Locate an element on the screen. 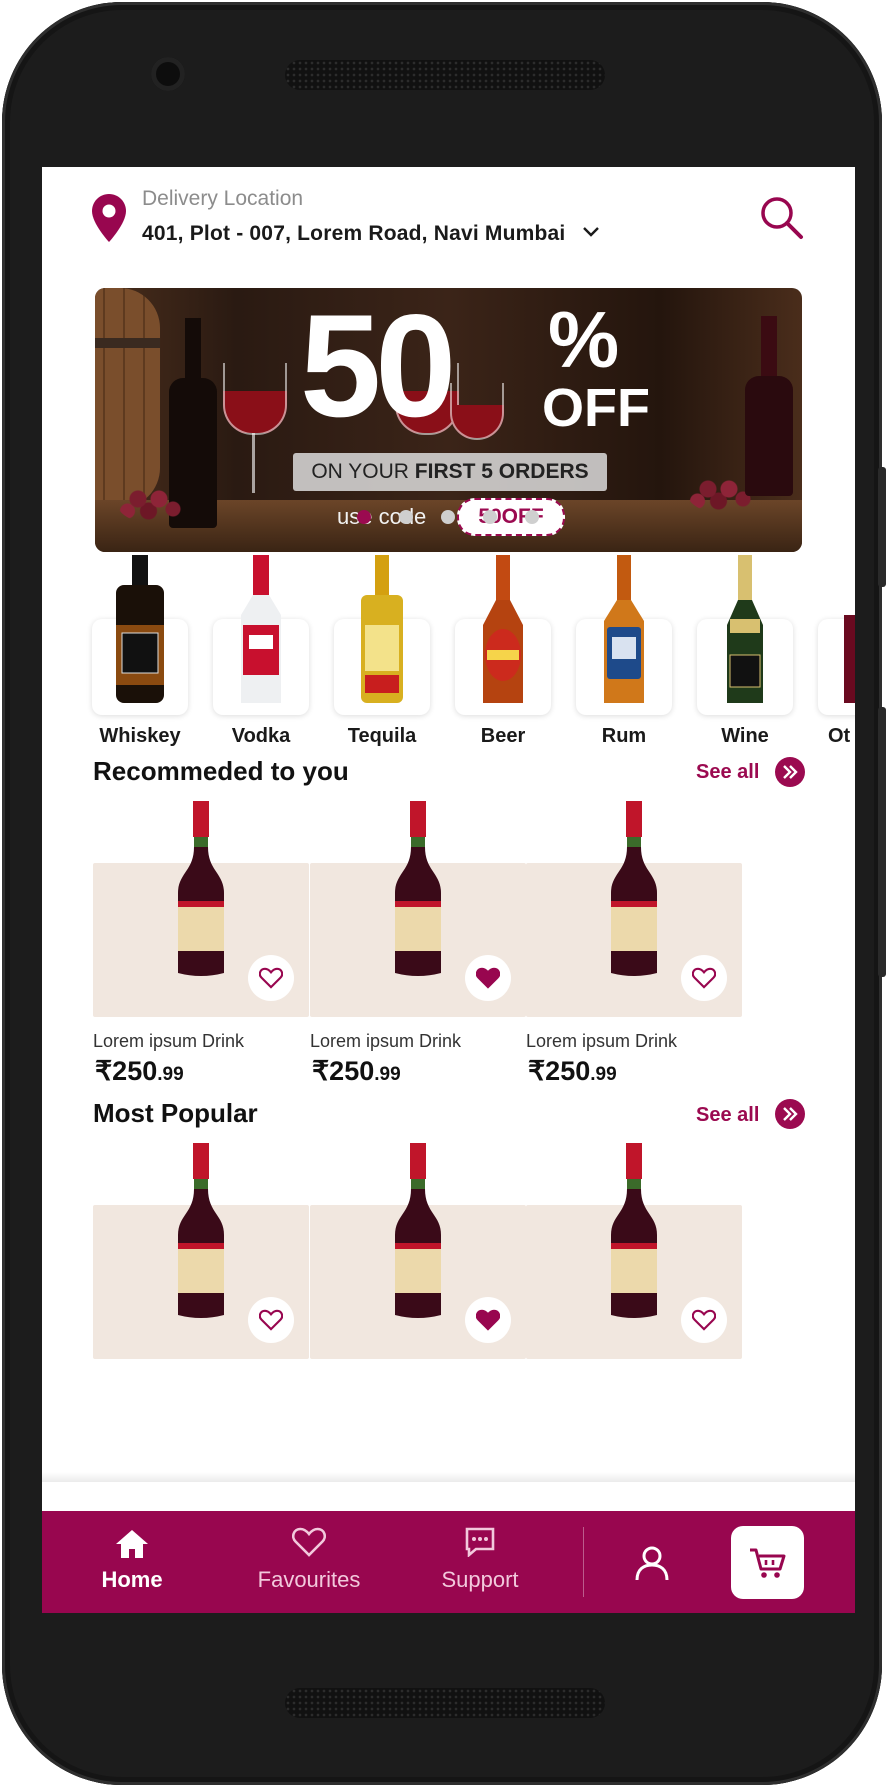 The width and height of the screenshot is (890, 1789). grapes-image is located at coordinates (152, 503).